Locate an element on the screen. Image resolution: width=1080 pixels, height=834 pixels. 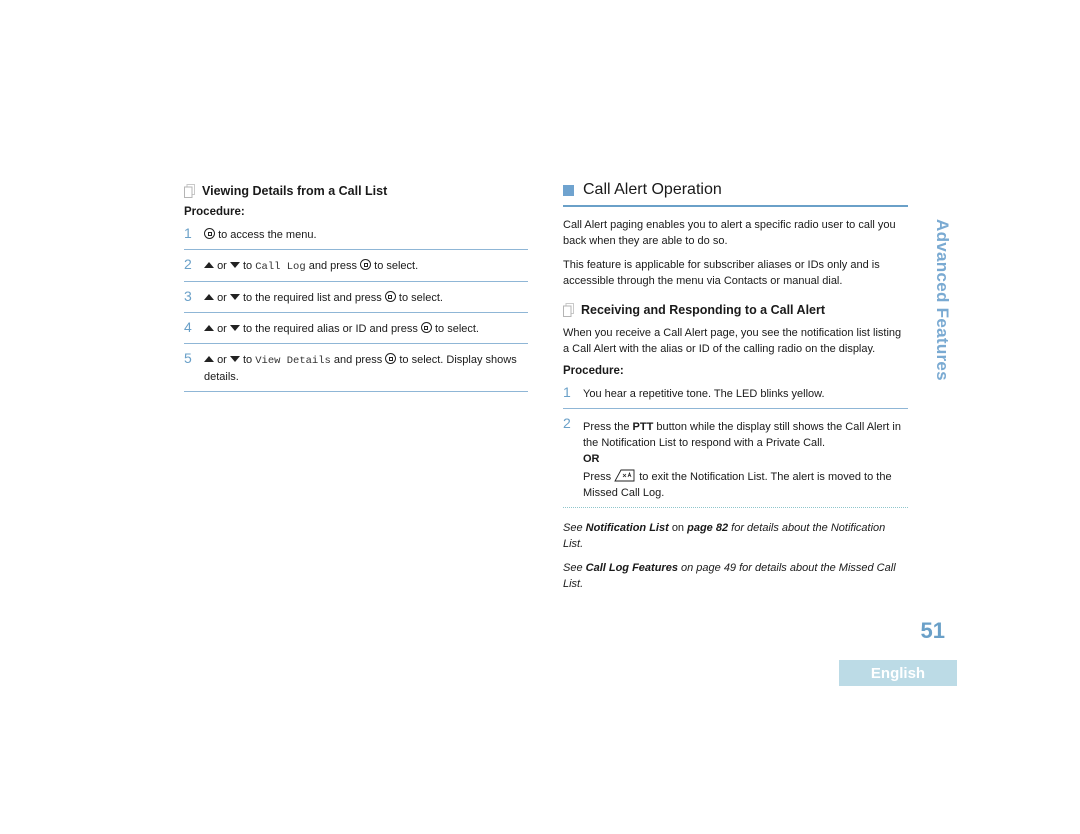
step-number: 3 is located at coordinates (188, 296).